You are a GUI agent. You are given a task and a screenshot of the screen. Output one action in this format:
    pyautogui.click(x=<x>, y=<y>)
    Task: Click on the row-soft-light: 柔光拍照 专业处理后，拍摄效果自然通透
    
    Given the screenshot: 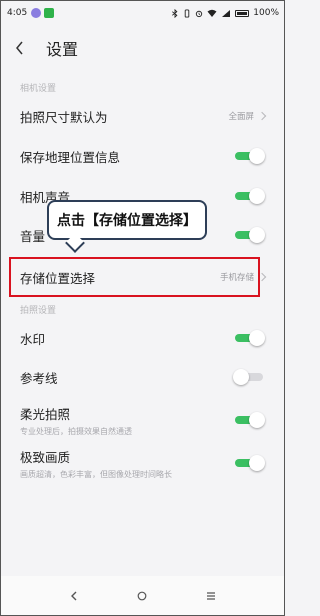 What is the action you would take?
    pyautogui.click(x=142, y=420)
    